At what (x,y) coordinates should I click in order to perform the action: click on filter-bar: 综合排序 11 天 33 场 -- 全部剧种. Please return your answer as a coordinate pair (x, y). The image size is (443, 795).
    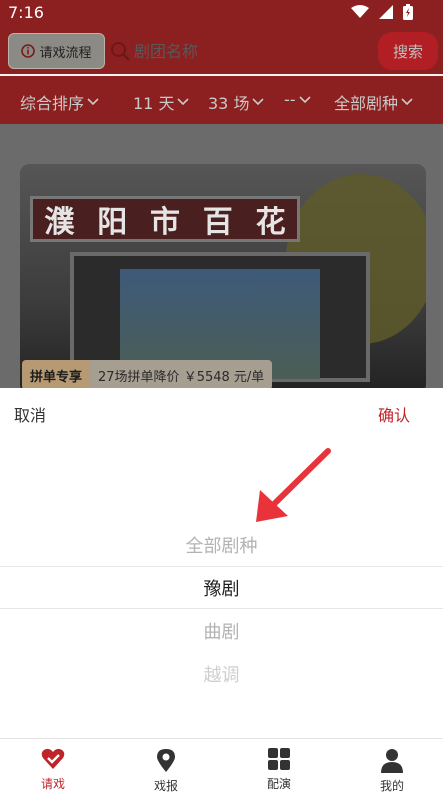
    Looking at the image, I should click on (221, 100).